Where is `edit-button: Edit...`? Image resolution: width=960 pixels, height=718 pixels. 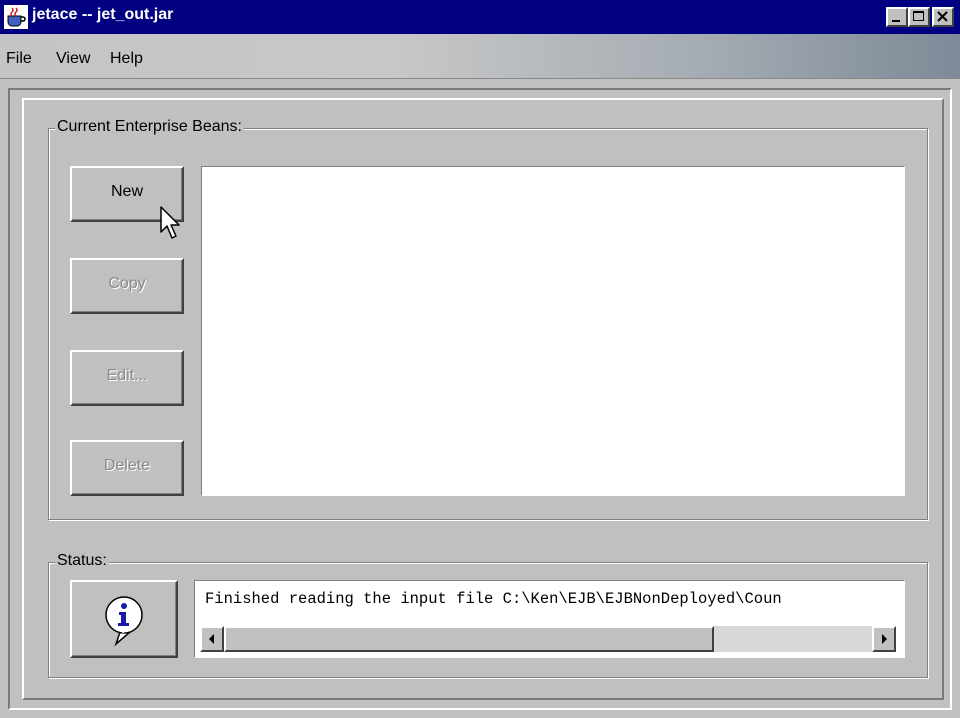
edit-button: Edit... is located at coordinates (127, 378).